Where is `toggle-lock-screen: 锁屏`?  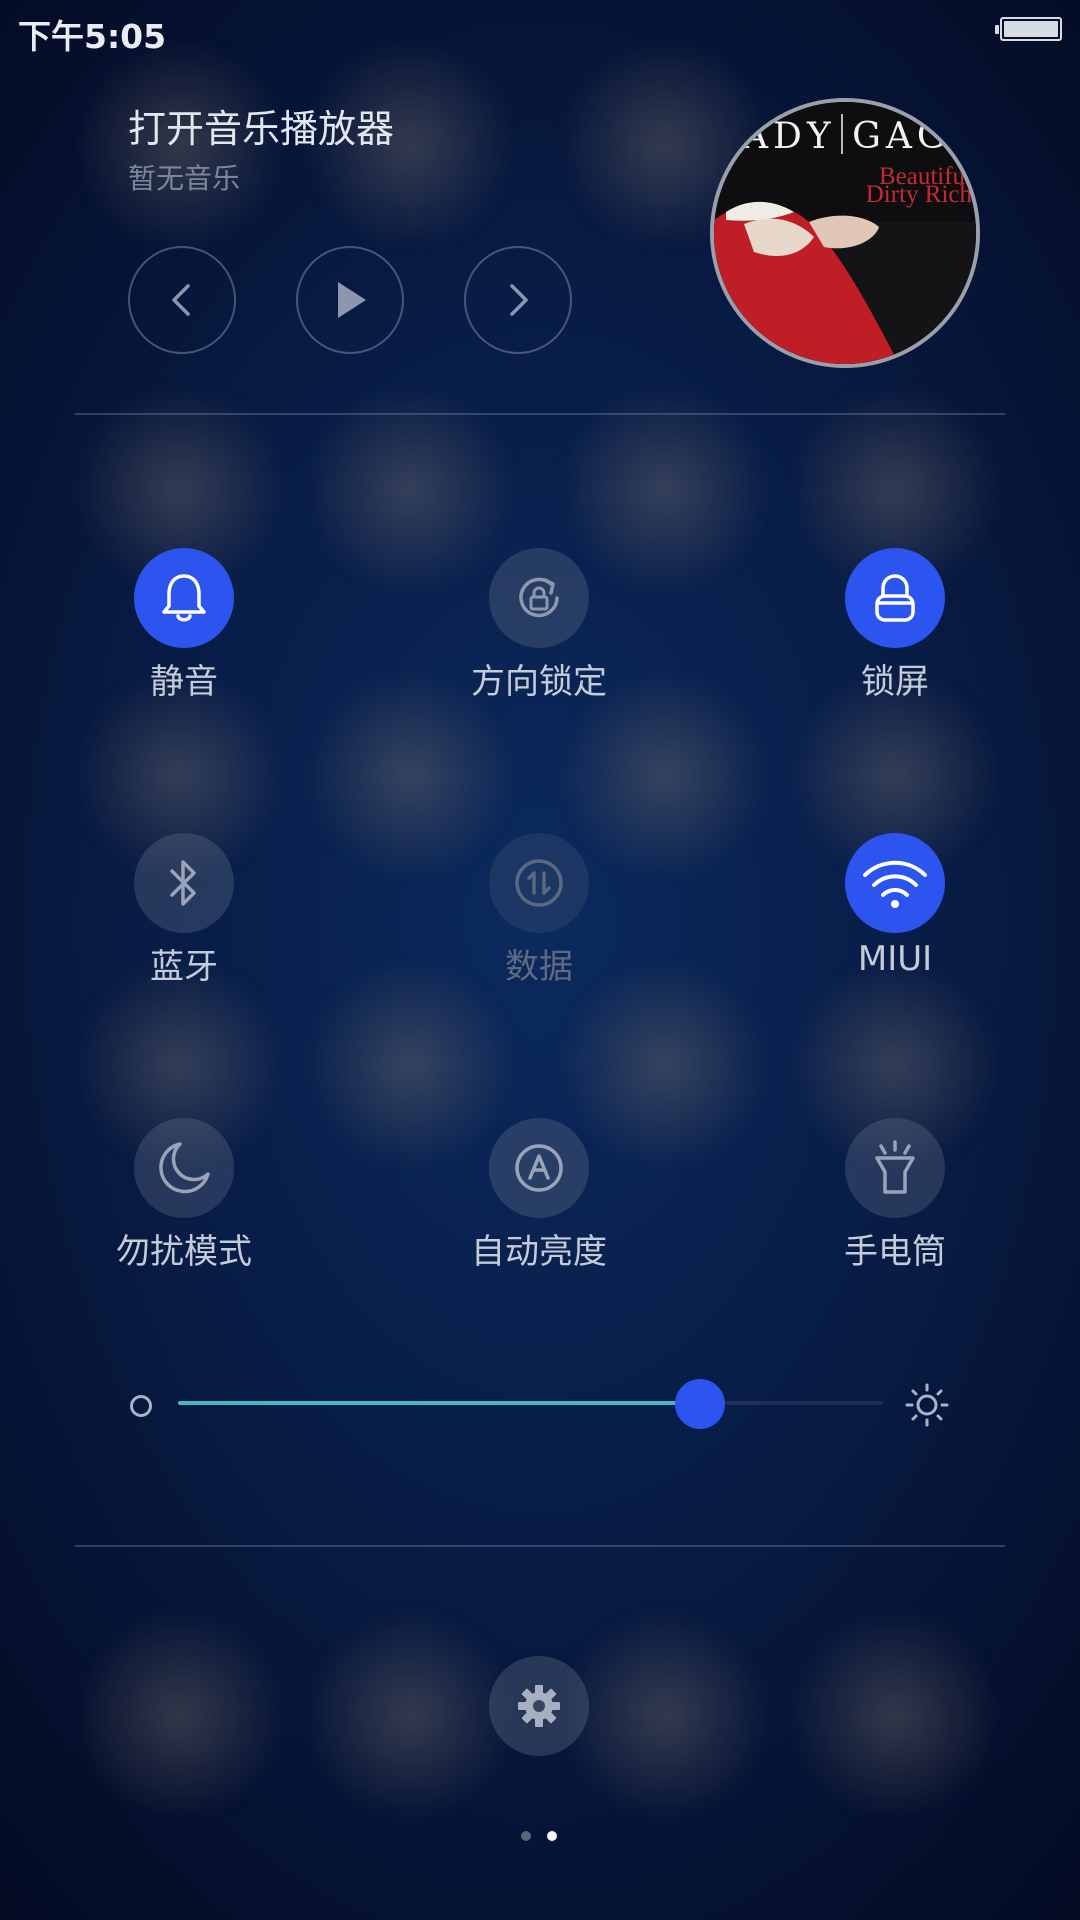
toggle-lock-screen: 锁屏 is located at coordinates (895, 625).